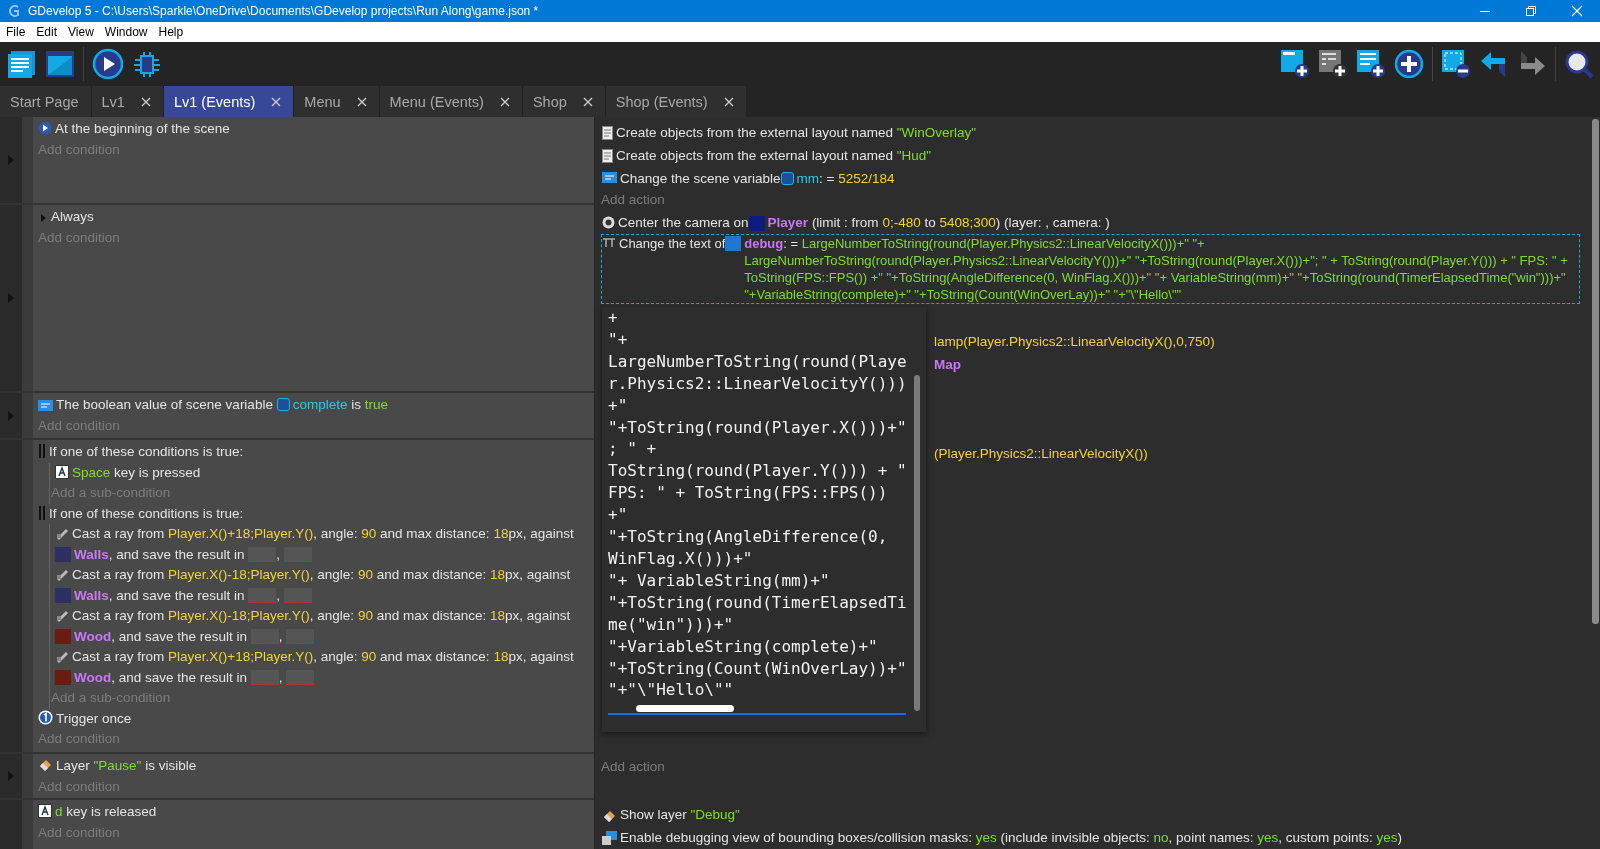  What do you see at coordinates (81, 32) in the screenshot?
I see `top-level-command: View` at bounding box center [81, 32].